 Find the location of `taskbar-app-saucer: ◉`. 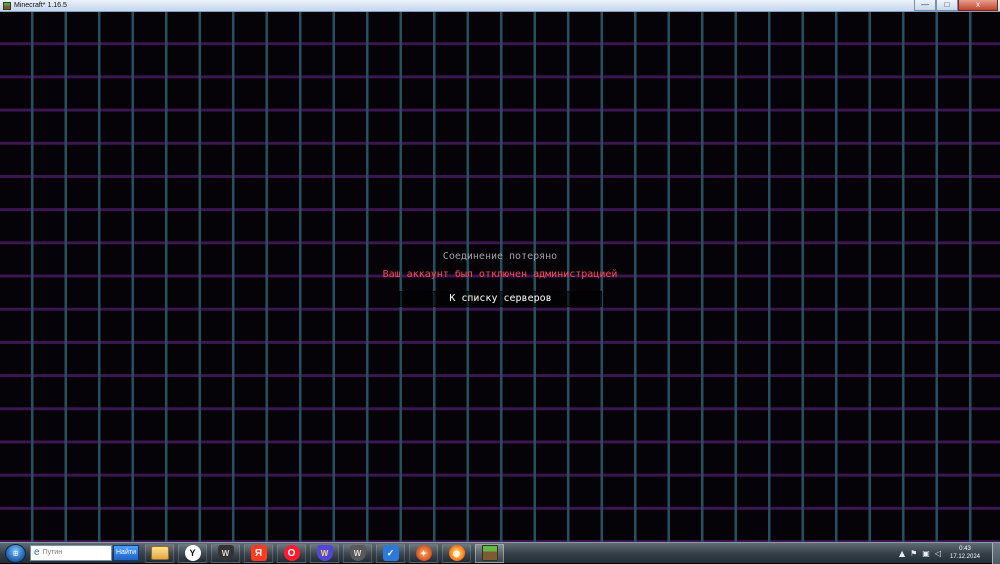

taskbar-app-saucer: ◉ is located at coordinates (456, 553).